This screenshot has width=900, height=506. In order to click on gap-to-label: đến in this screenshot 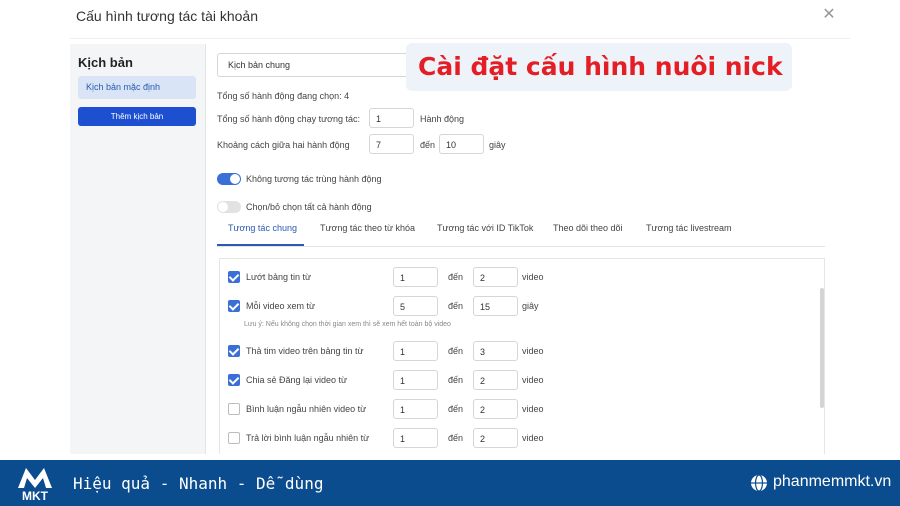, I will do `click(428, 145)`.